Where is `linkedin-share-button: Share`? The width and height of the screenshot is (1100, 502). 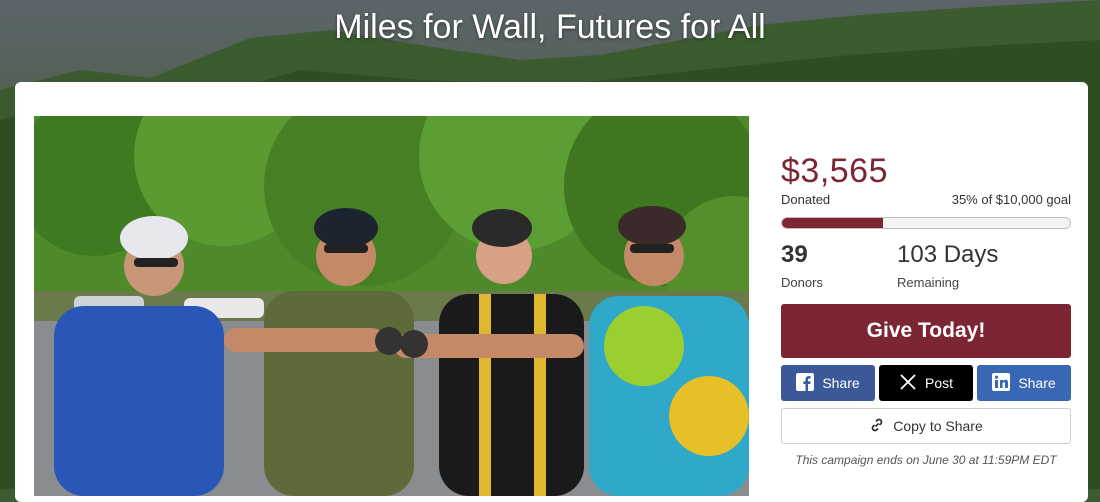
linkedin-share-button: Share is located at coordinates (1024, 383).